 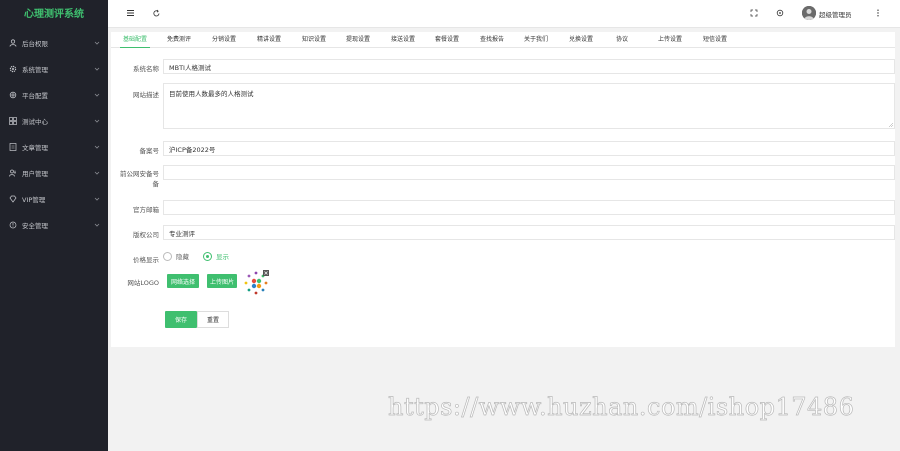 What do you see at coordinates (35, 226) in the screenshot?
I see `sidebar-item-label: 安全管理` at bounding box center [35, 226].